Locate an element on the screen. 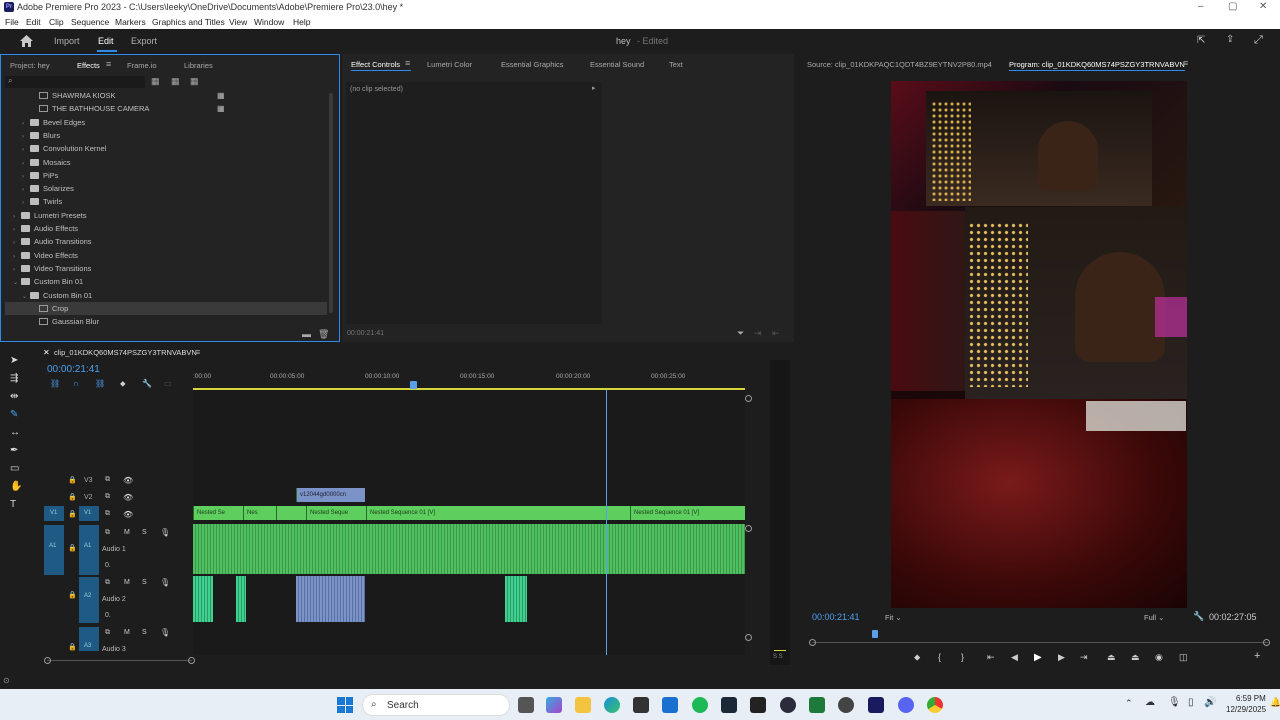 The image size is (1280, 720). menu-file: File is located at coordinates (12, 22).